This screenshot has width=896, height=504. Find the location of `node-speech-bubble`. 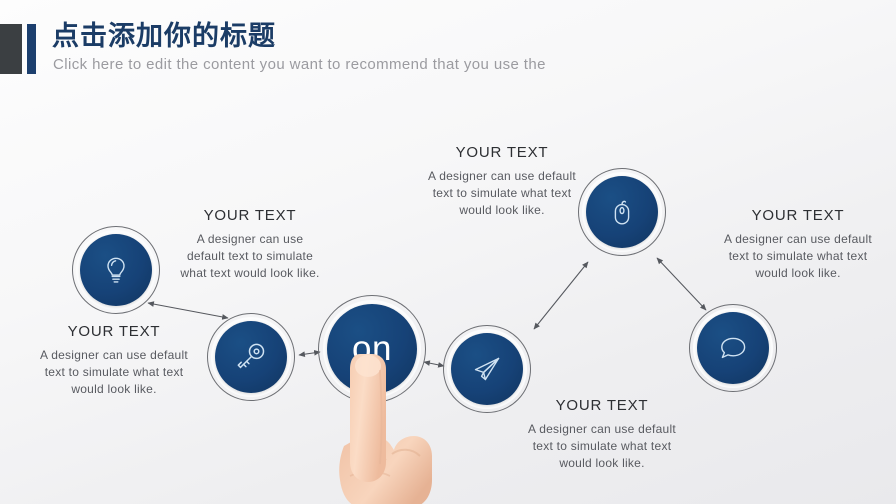

node-speech-bubble is located at coordinates (733, 348).